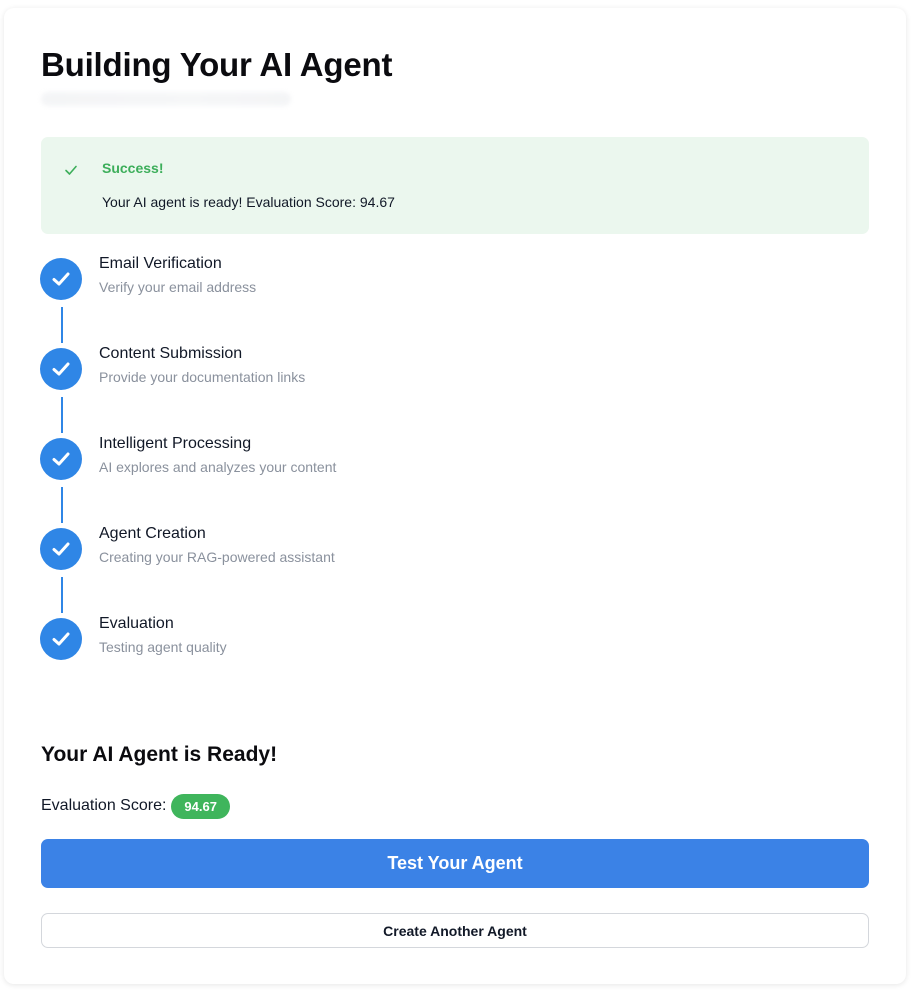 The height and width of the screenshot is (990, 911). Describe the element at coordinates (166, 99) in the screenshot. I see `subtitle-placeholder` at that location.